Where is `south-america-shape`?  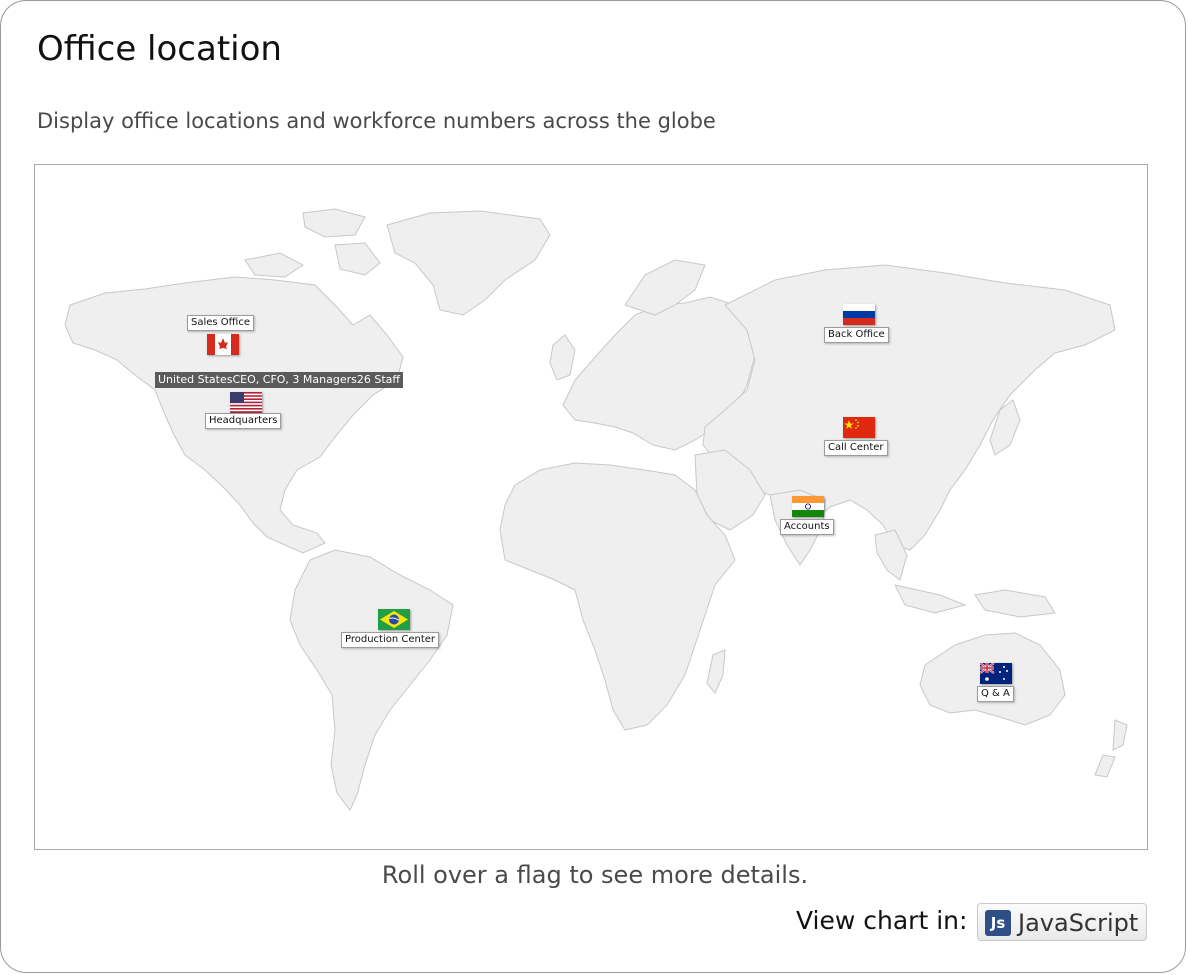
south-america-shape is located at coordinates (371, 680).